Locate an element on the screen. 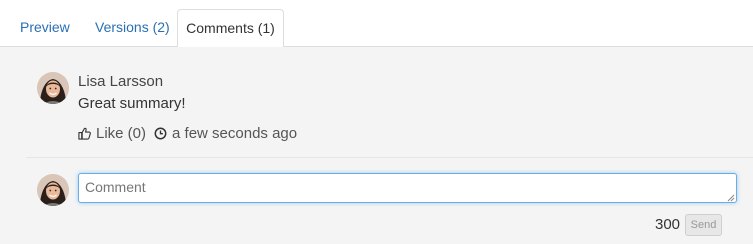 This screenshot has width=753, height=244. divider is located at coordinates (389, 157).